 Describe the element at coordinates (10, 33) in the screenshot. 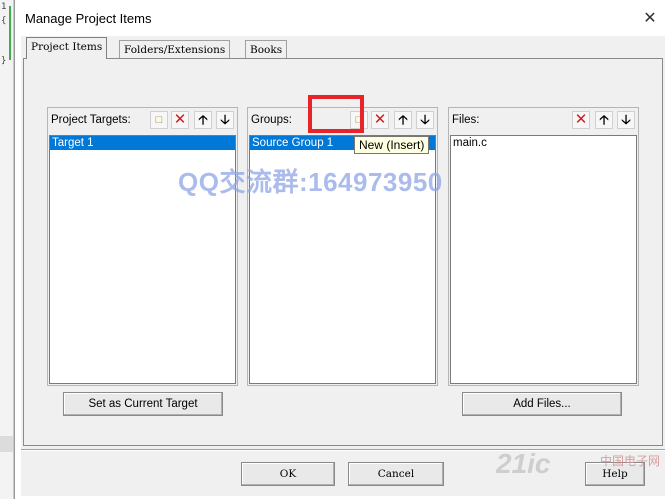

I see `change-marker` at that location.